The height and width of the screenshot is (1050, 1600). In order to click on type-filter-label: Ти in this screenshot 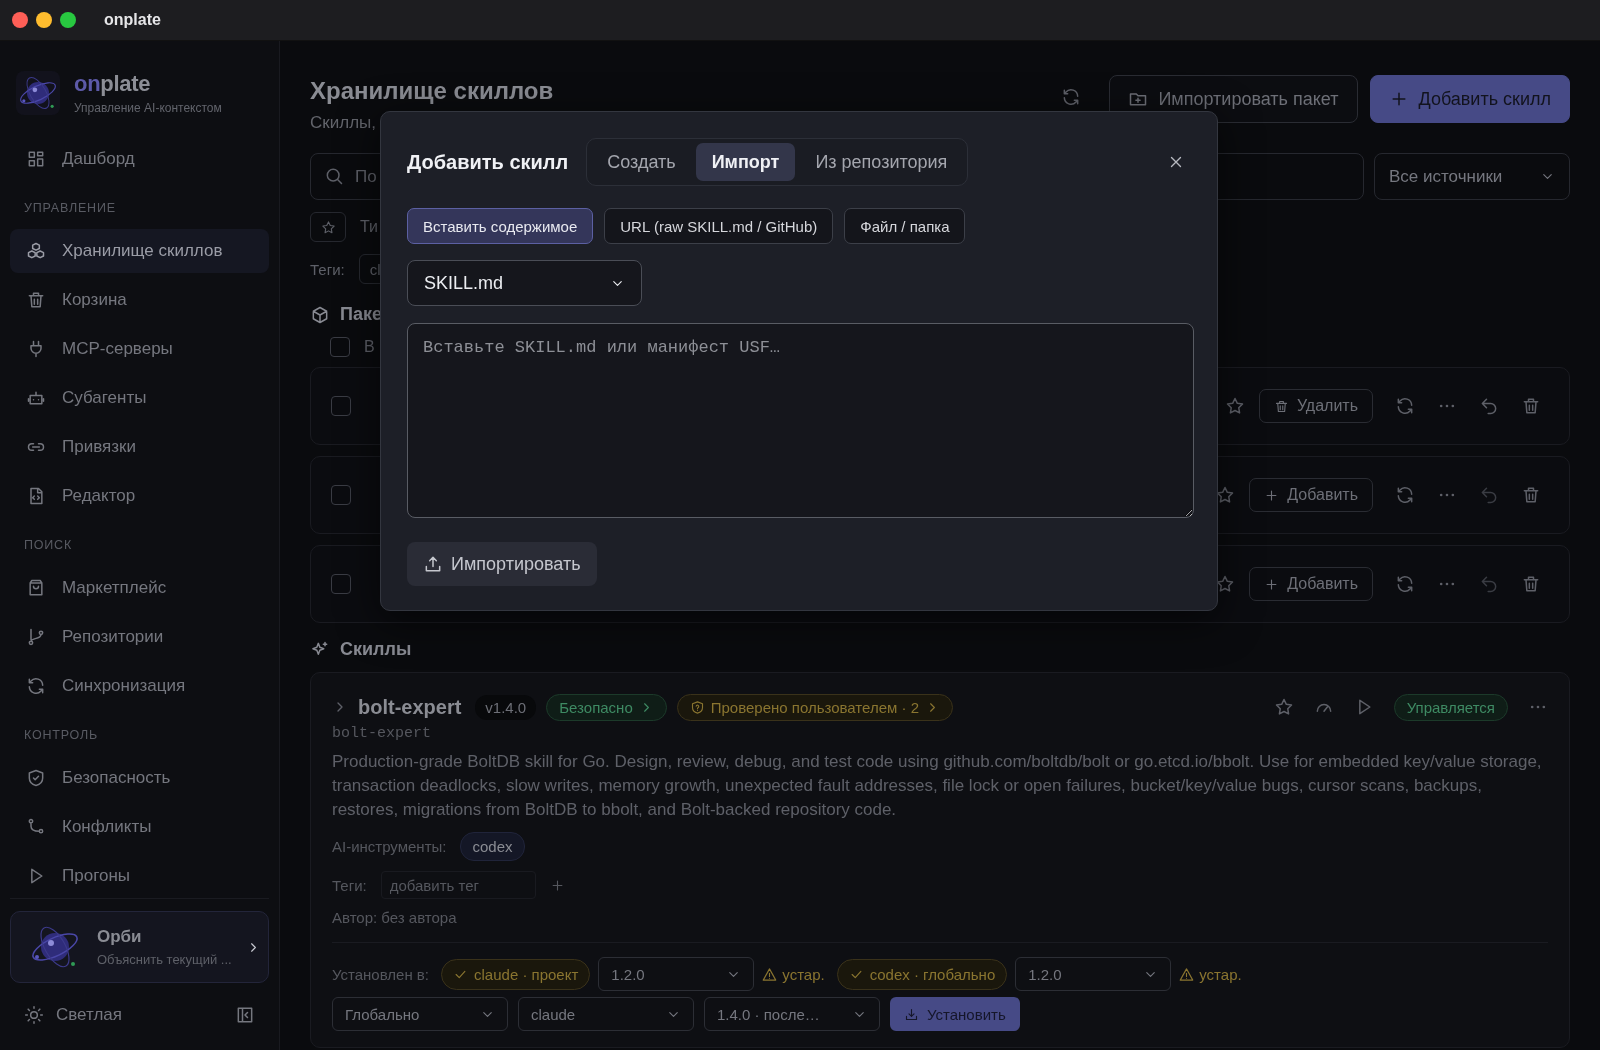, I will do `click(369, 227)`.